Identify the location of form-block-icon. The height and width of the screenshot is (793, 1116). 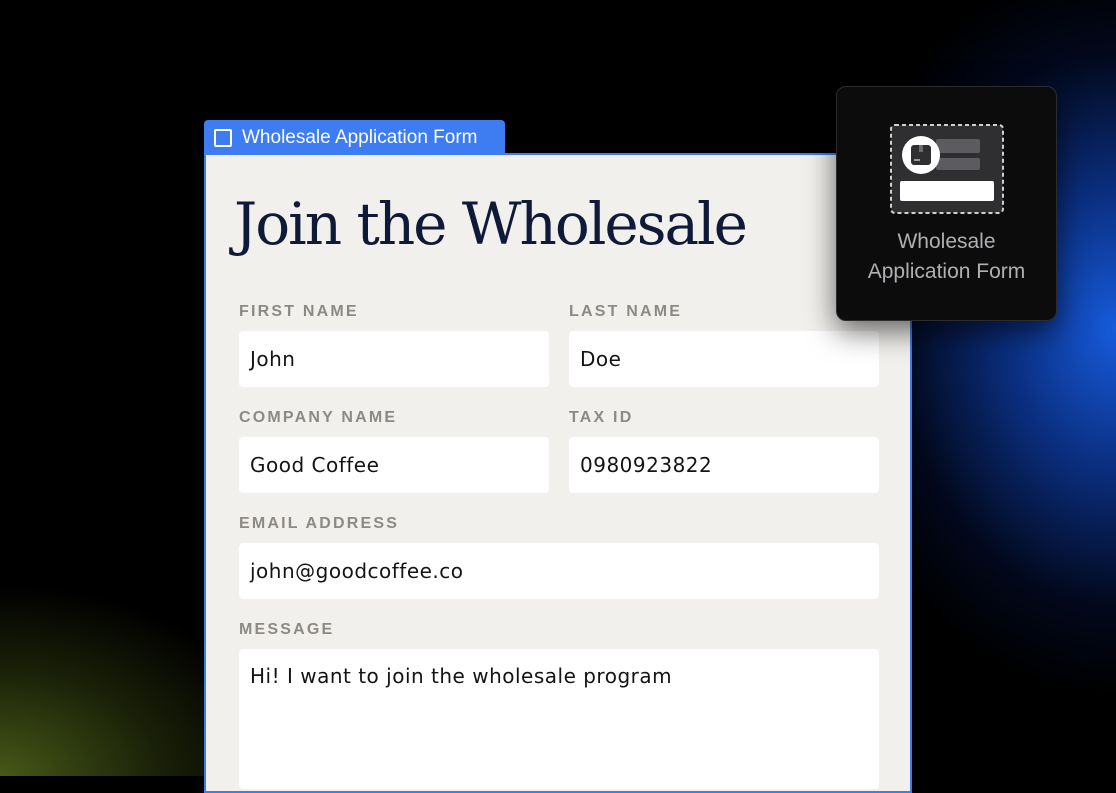
(947, 169).